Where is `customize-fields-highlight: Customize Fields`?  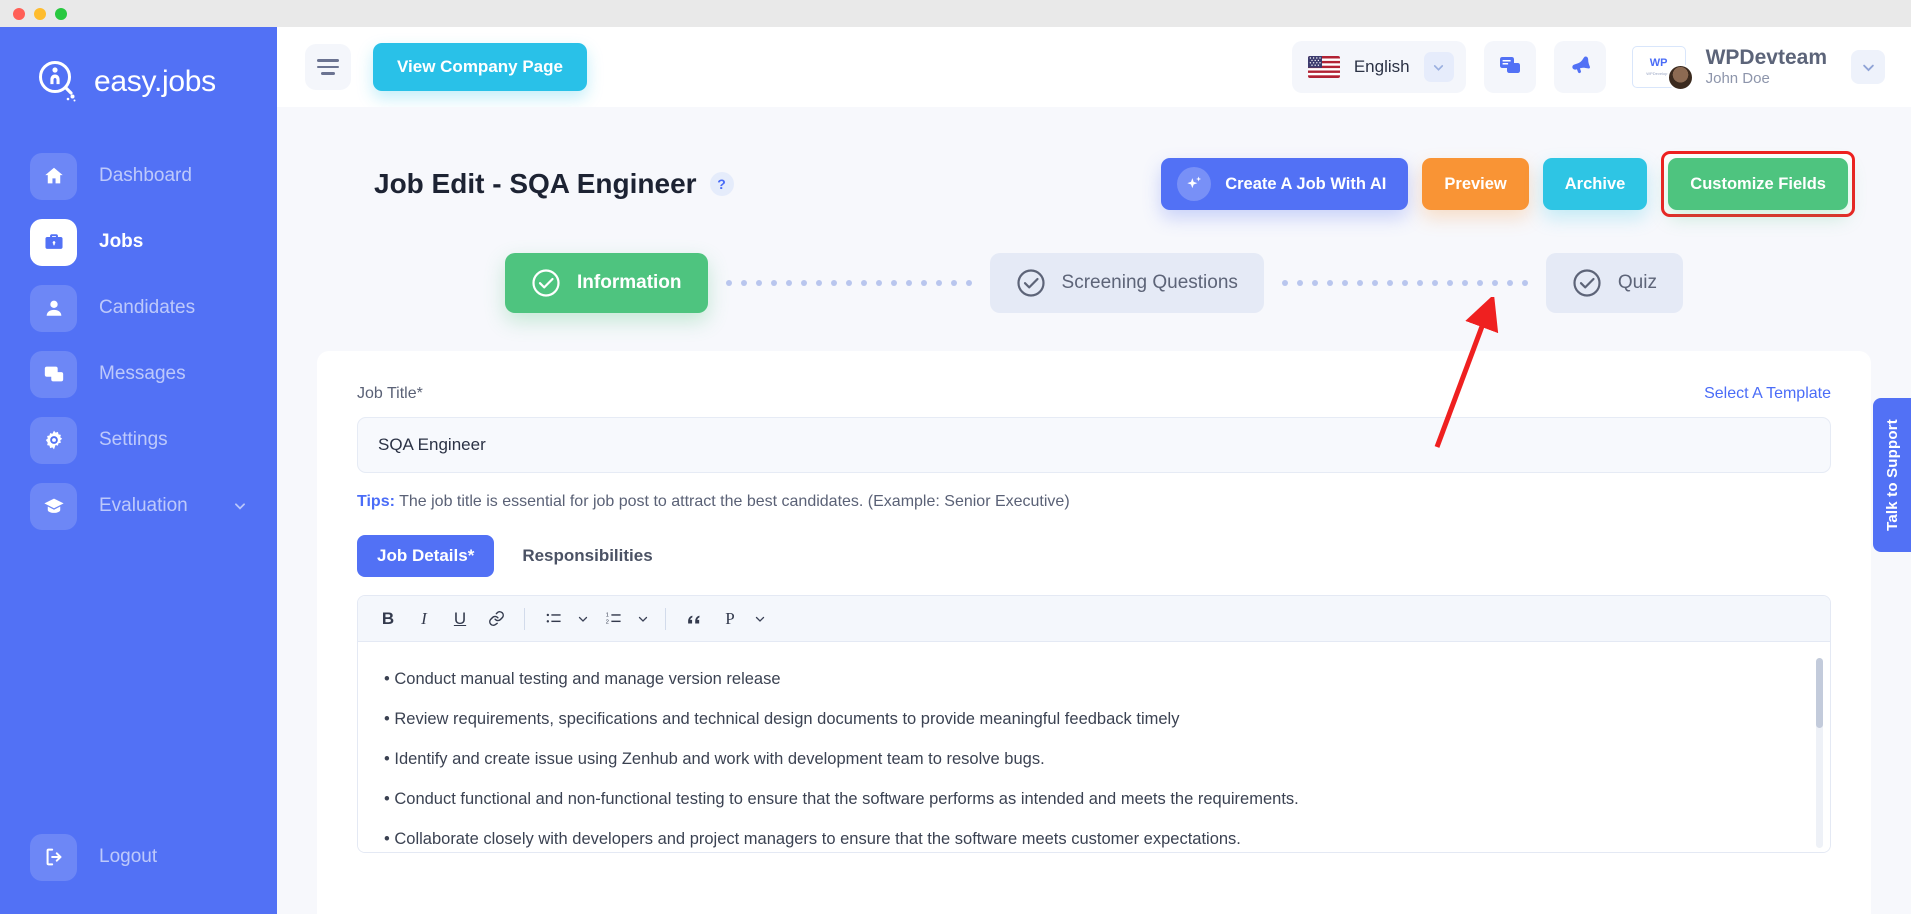 customize-fields-highlight: Customize Fields is located at coordinates (1758, 184).